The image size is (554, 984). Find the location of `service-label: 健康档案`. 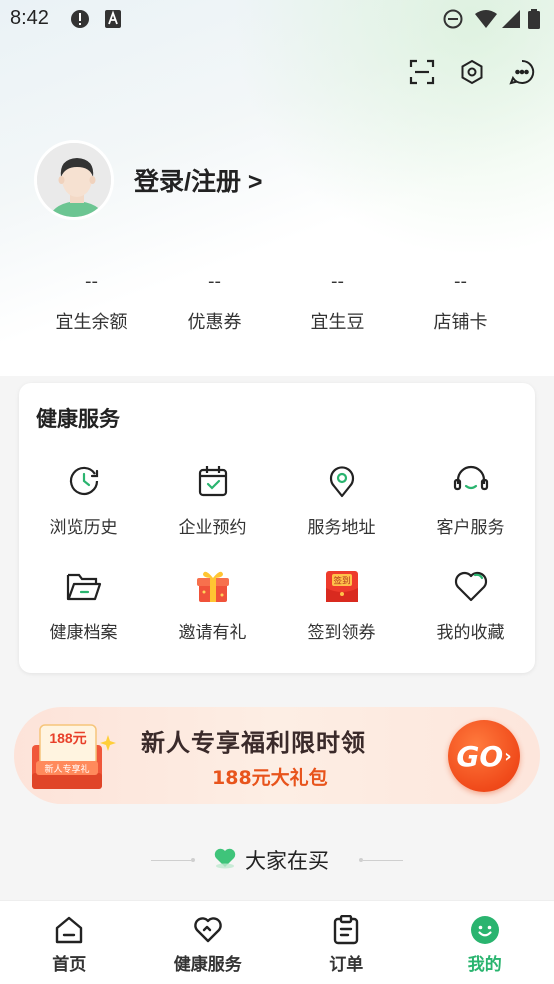

service-label: 健康档案 is located at coordinates (83, 633).